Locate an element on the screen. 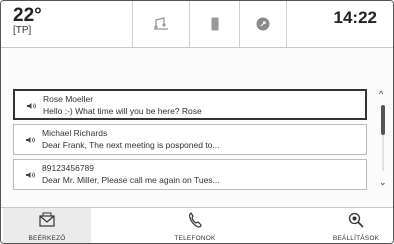 The width and height of the screenshot is (394, 244). tab-inbox: BEÉRKEZŐ is located at coordinates (47, 225).